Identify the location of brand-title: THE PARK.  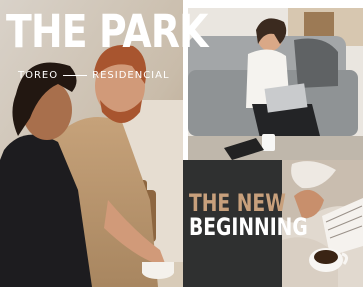
(107, 31).